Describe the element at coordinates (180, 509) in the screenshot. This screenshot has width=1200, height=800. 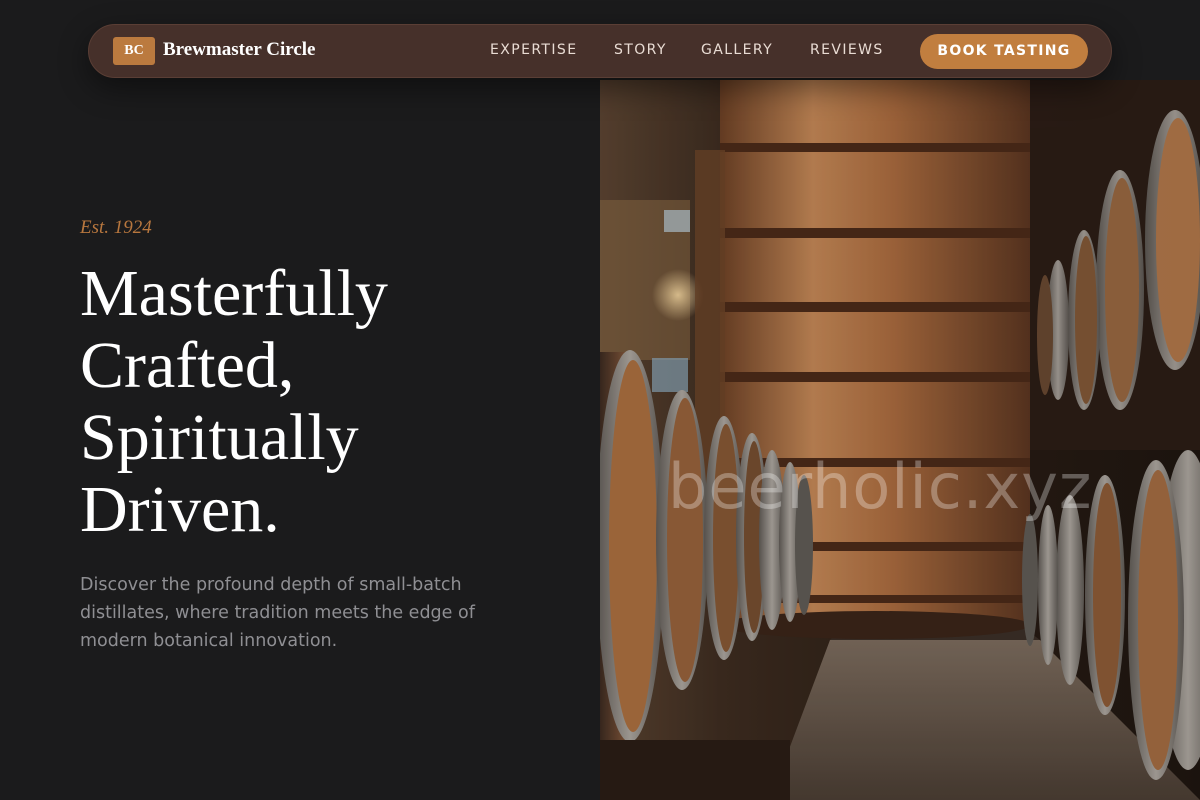
I see `headline-line-4: Driven.` at that location.